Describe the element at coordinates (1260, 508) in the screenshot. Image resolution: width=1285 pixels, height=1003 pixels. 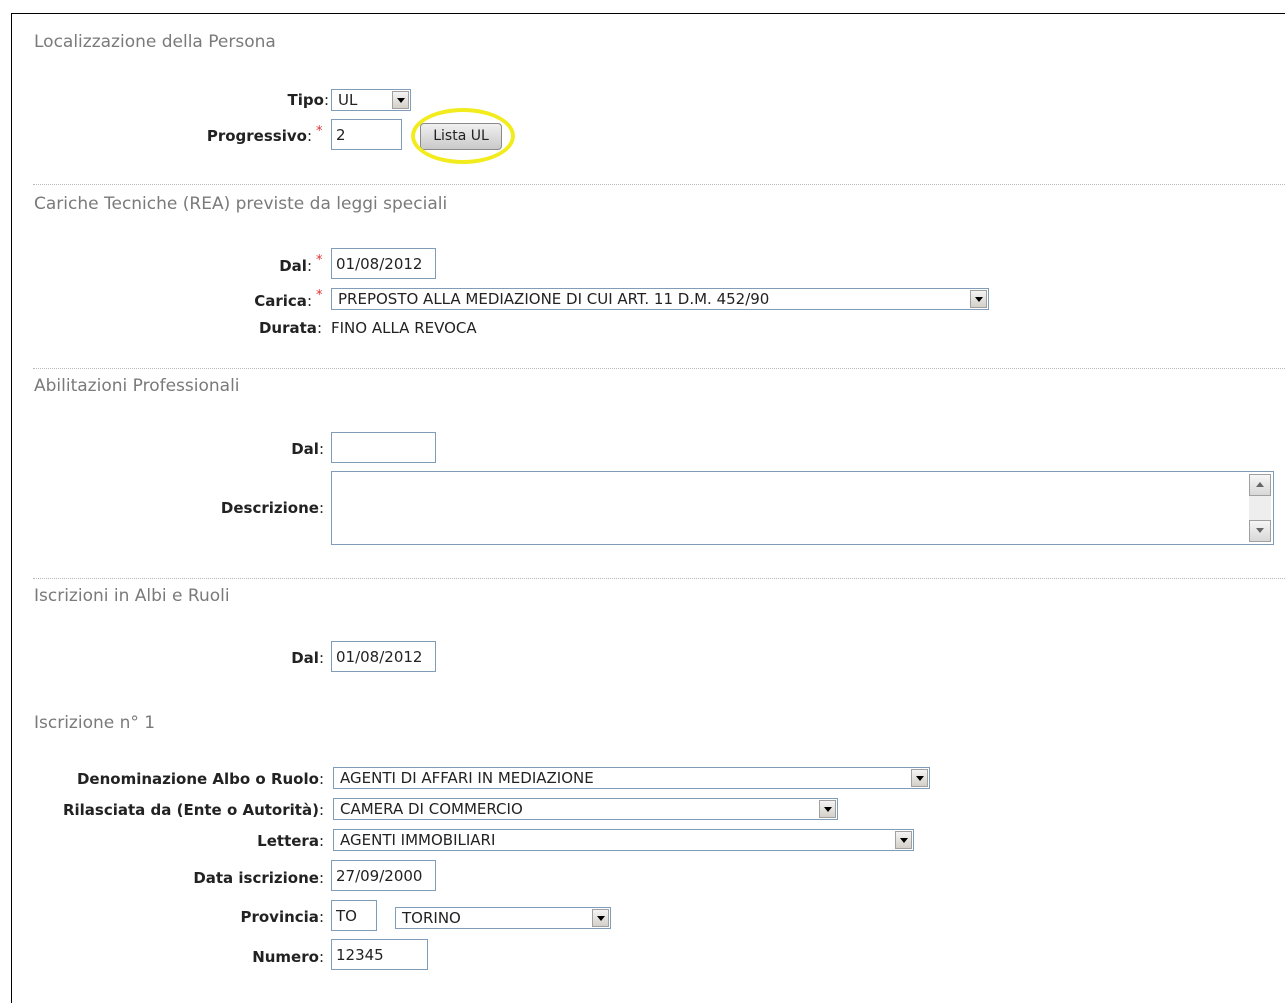
I see `descrizione-scrollbar` at that location.